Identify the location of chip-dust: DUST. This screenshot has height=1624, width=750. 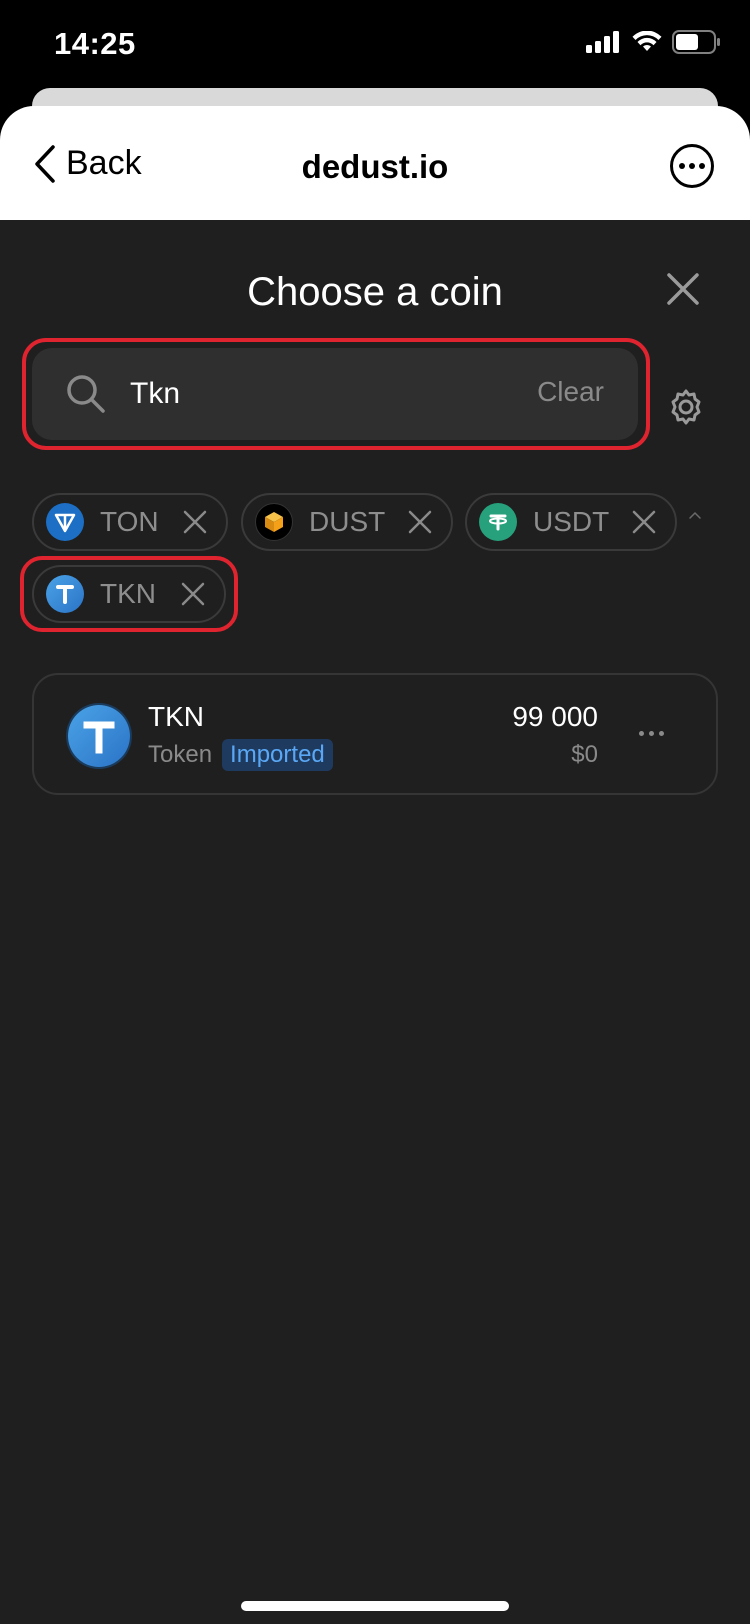
(347, 522).